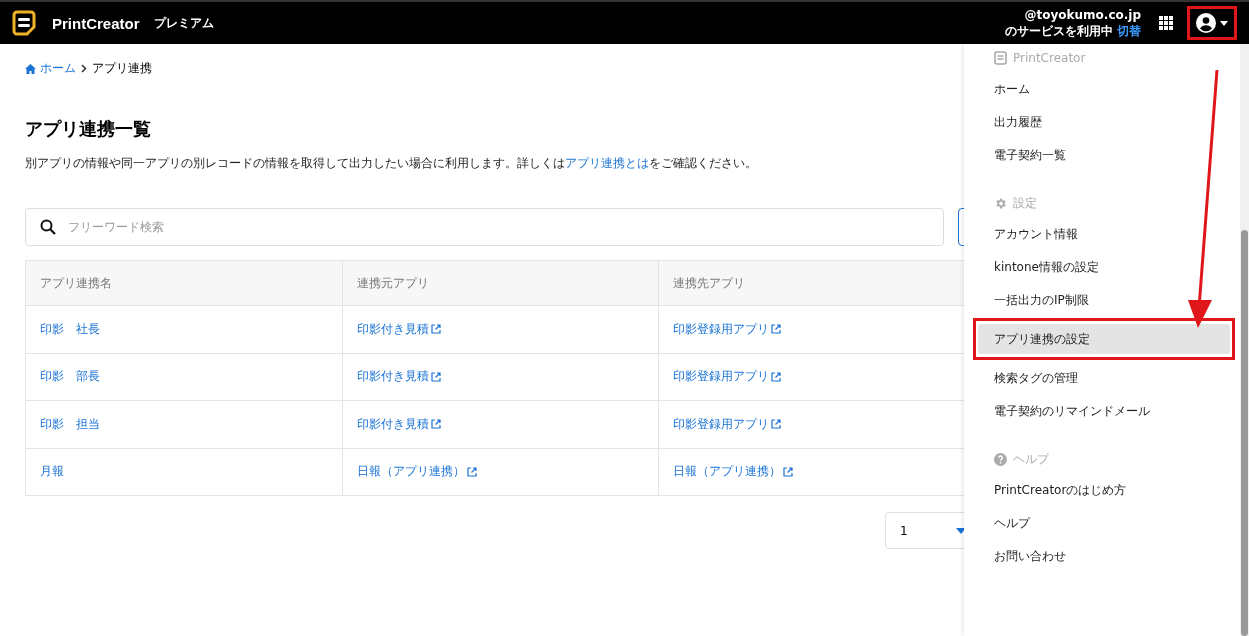  I want to click on column-header: アプリ連携名, so click(76, 283).